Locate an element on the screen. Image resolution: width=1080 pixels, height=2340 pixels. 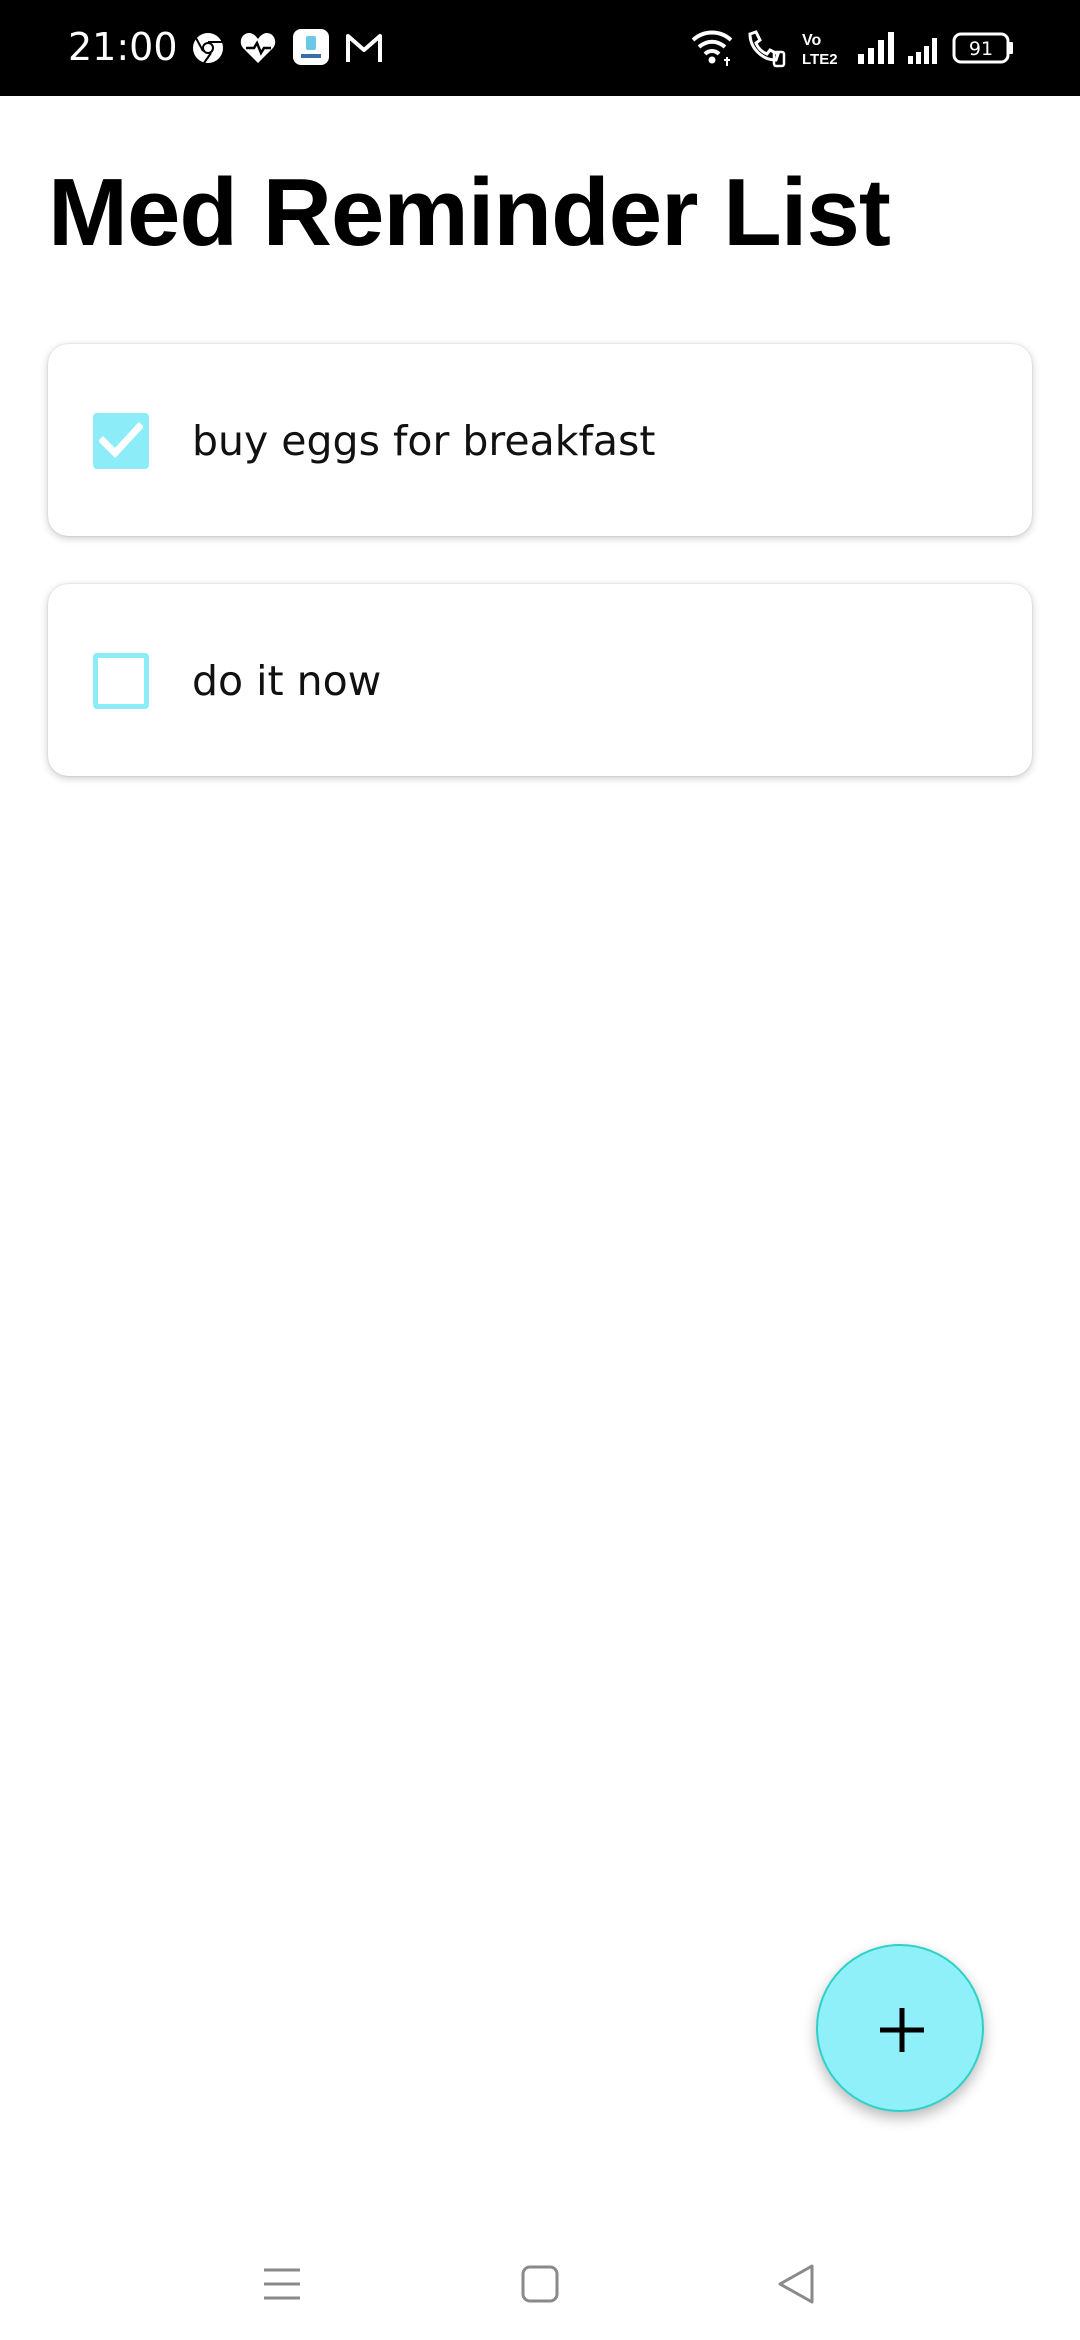
plus-icon is located at coordinates (902, 2030).